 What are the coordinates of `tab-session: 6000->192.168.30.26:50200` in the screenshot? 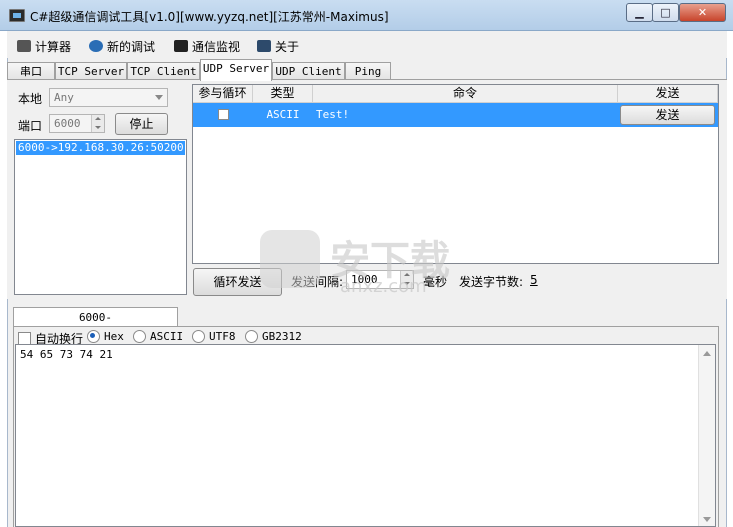 It's located at (95, 325).